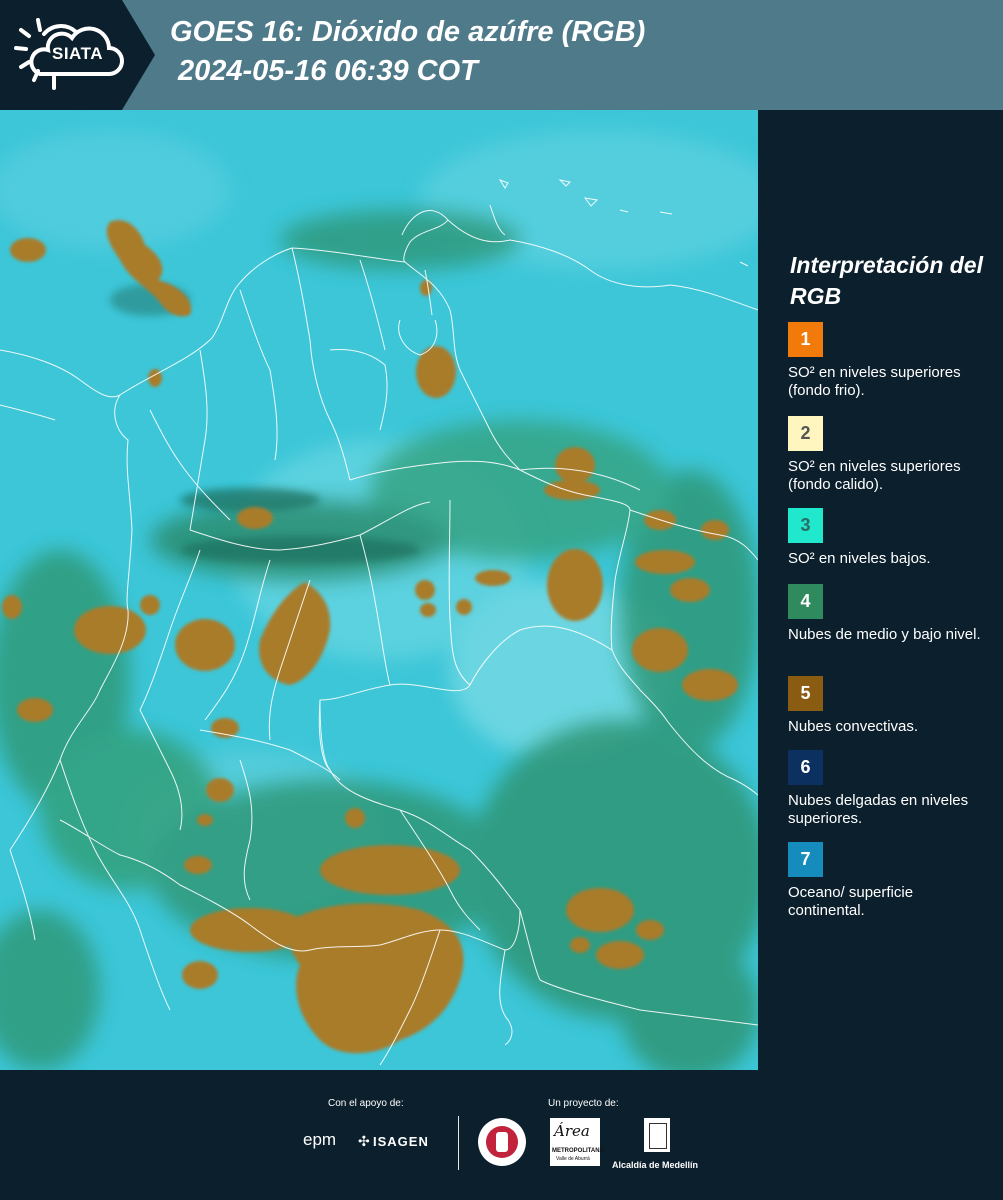  I want to click on legend-title: Interpretación del RGB, so click(886, 280).